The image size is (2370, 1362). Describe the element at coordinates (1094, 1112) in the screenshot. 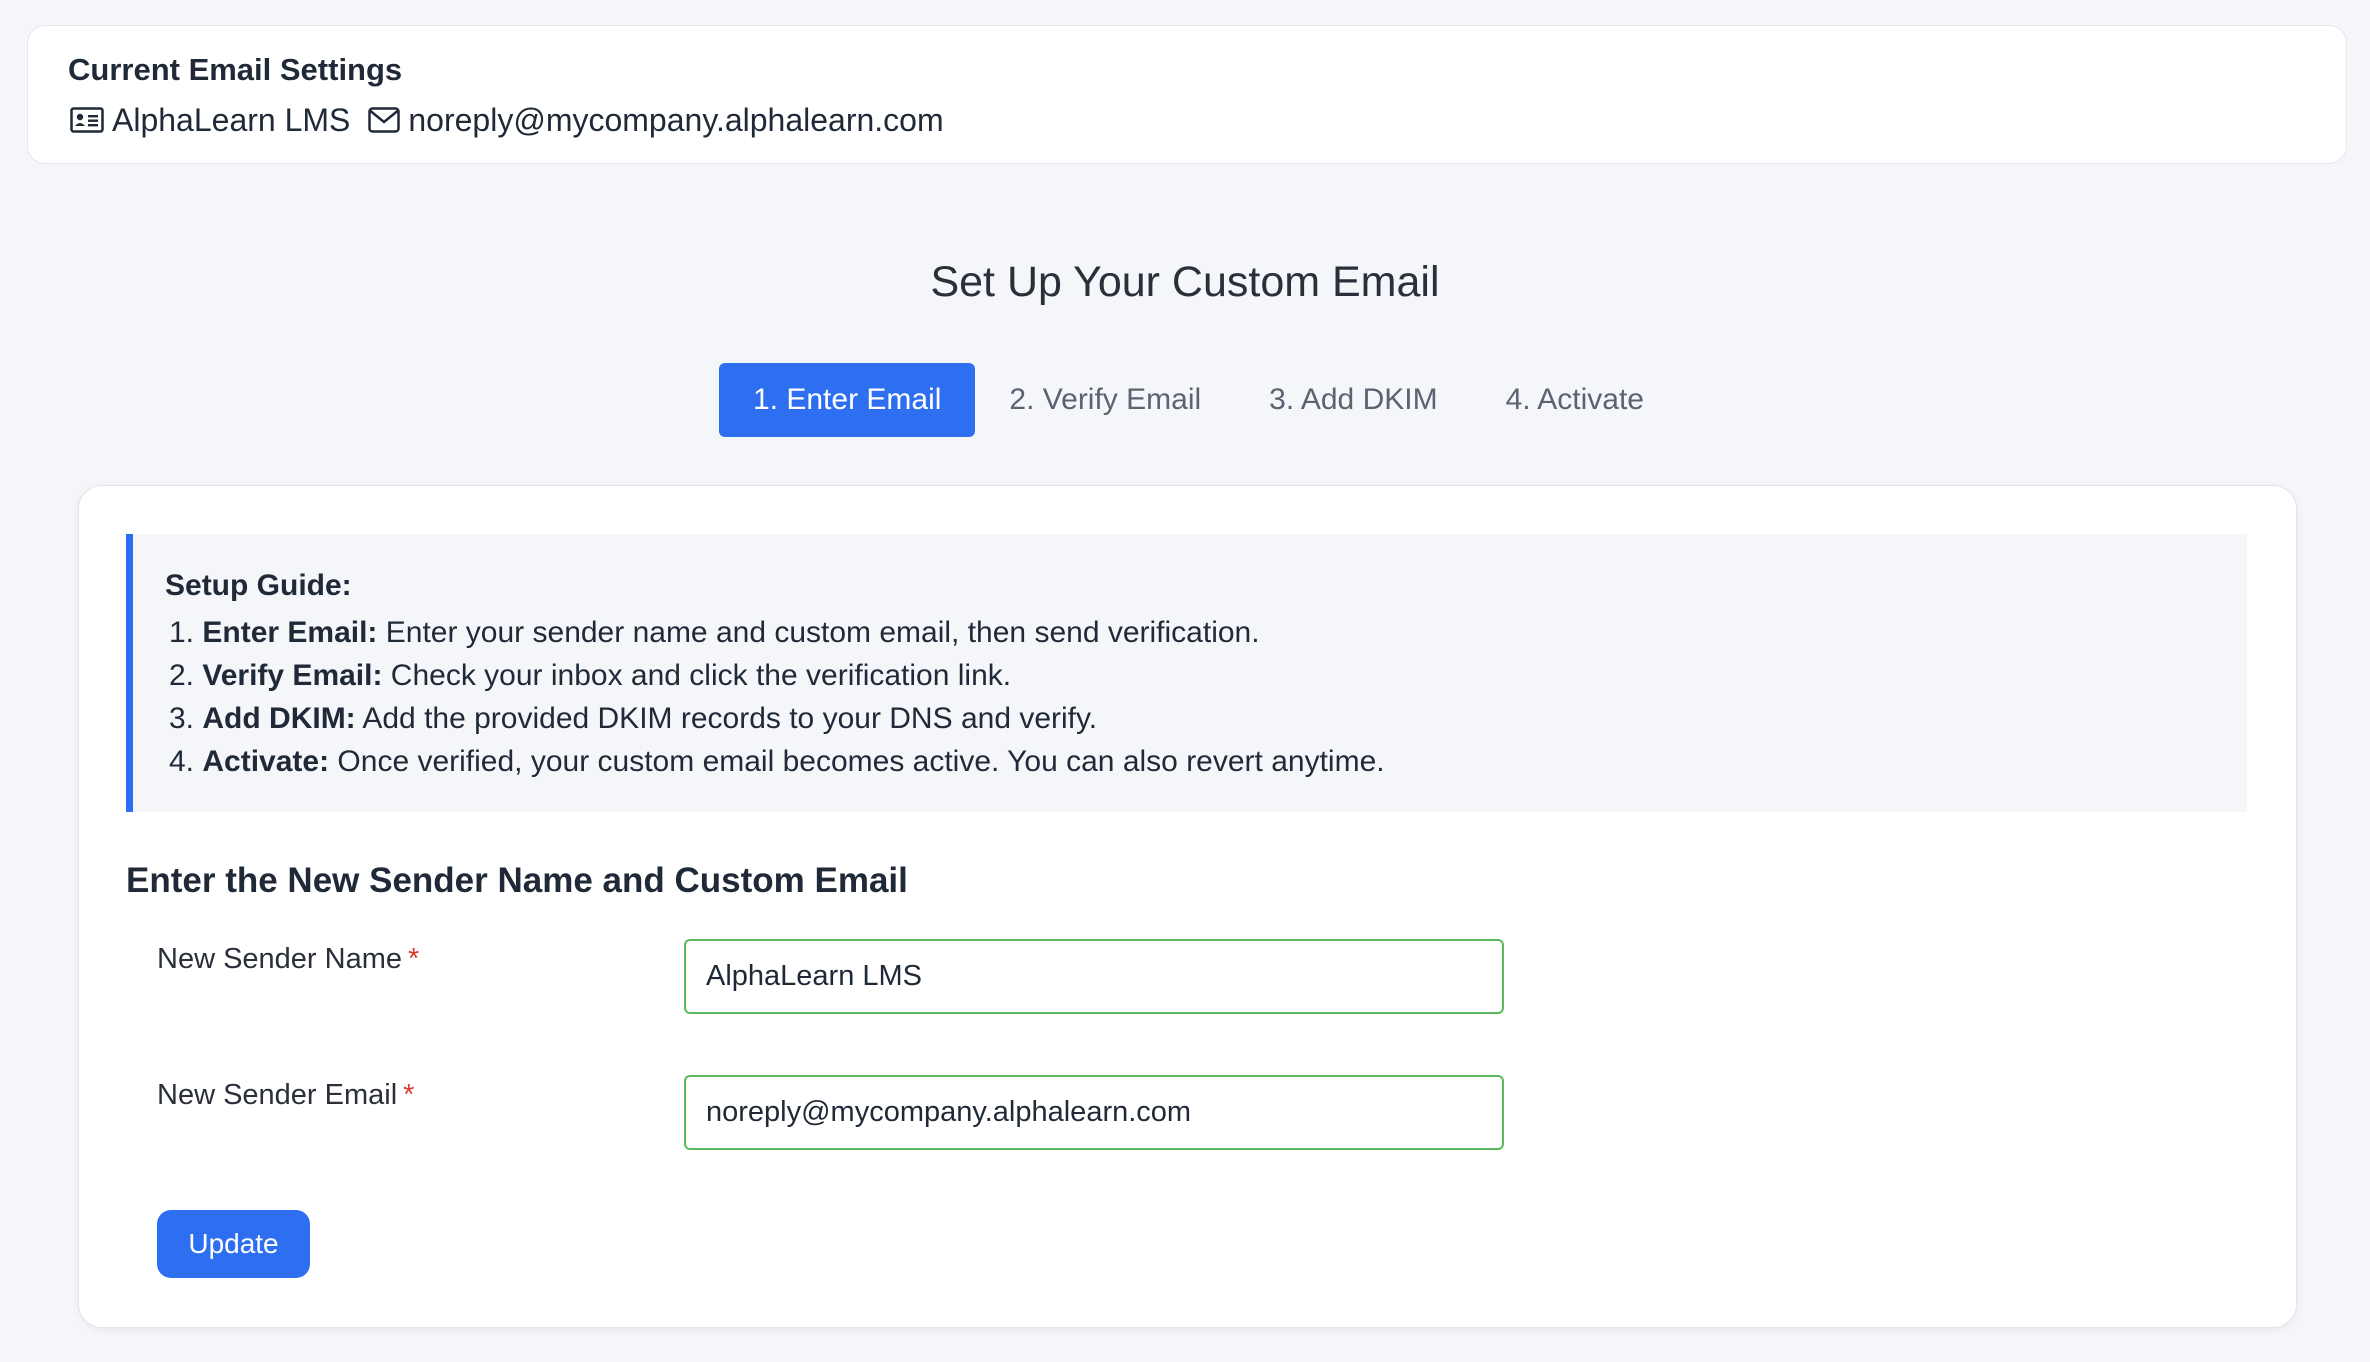

I see `sender-email-input` at that location.